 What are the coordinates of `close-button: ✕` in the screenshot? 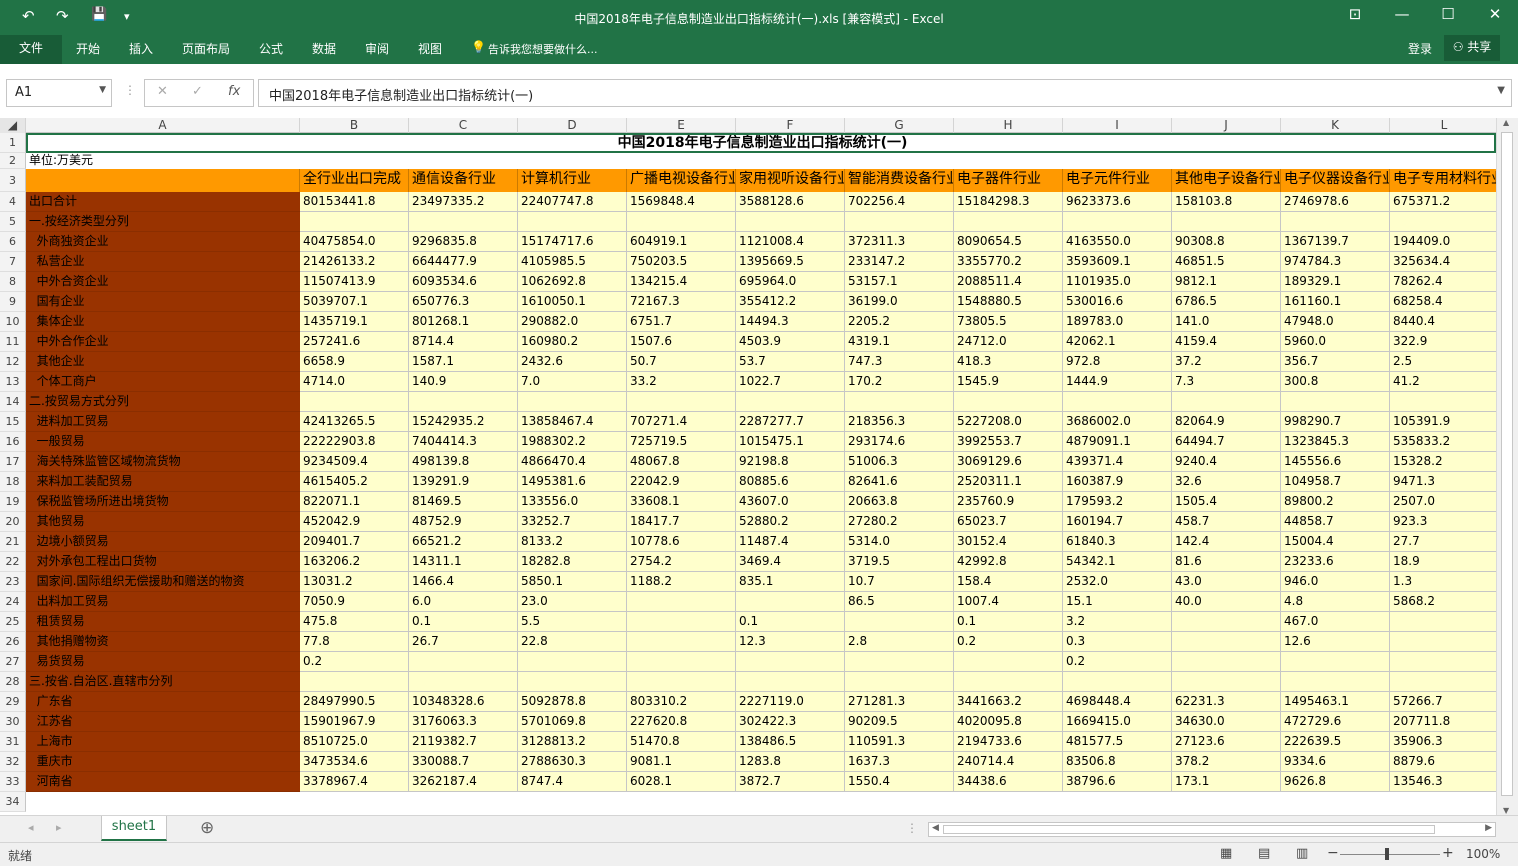 It's located at (1495, 14).